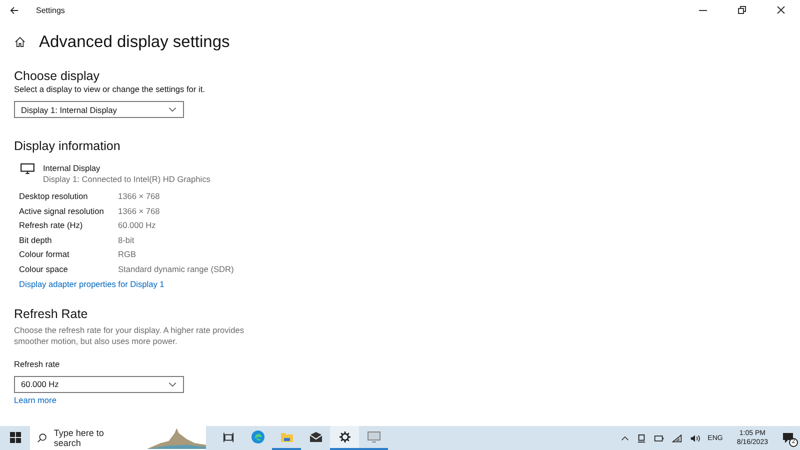 The width and height of the screenshot is (800, 450). Describe the element at coordinates (677, 438) in the screenshot. I see `wifi-icon` at that location.